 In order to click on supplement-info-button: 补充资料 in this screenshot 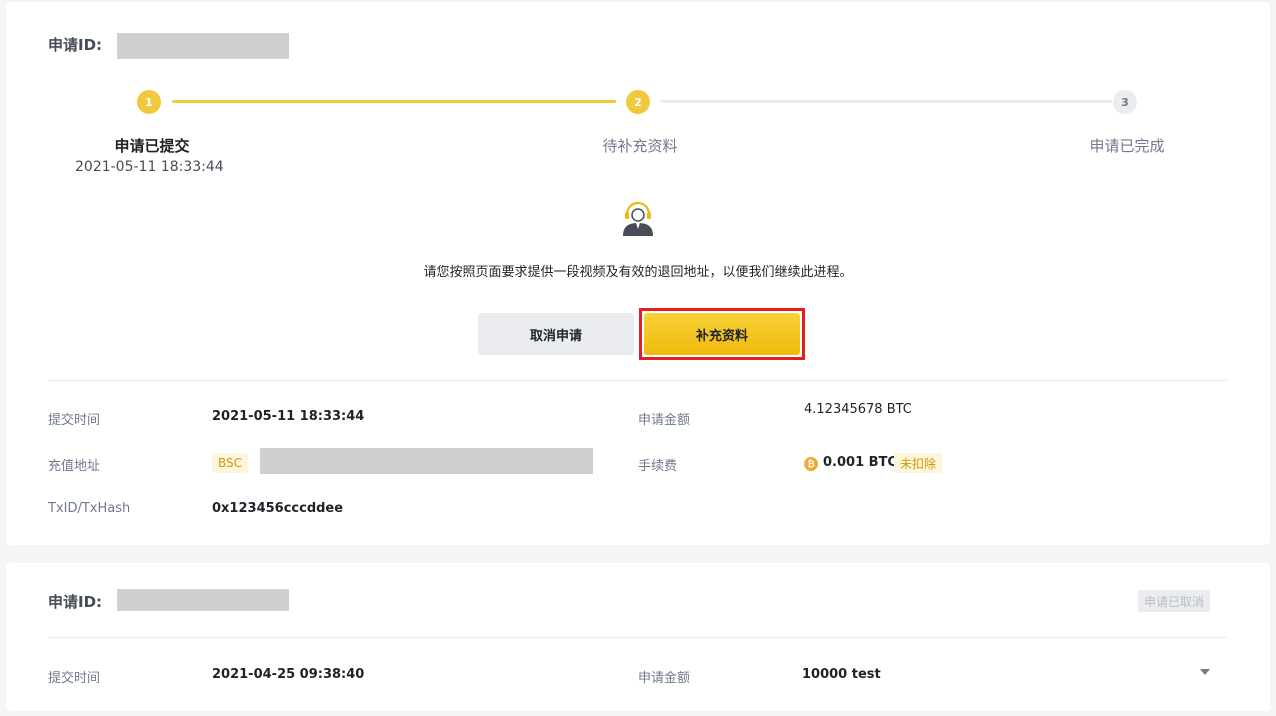, I will do `click(722, 334)`.